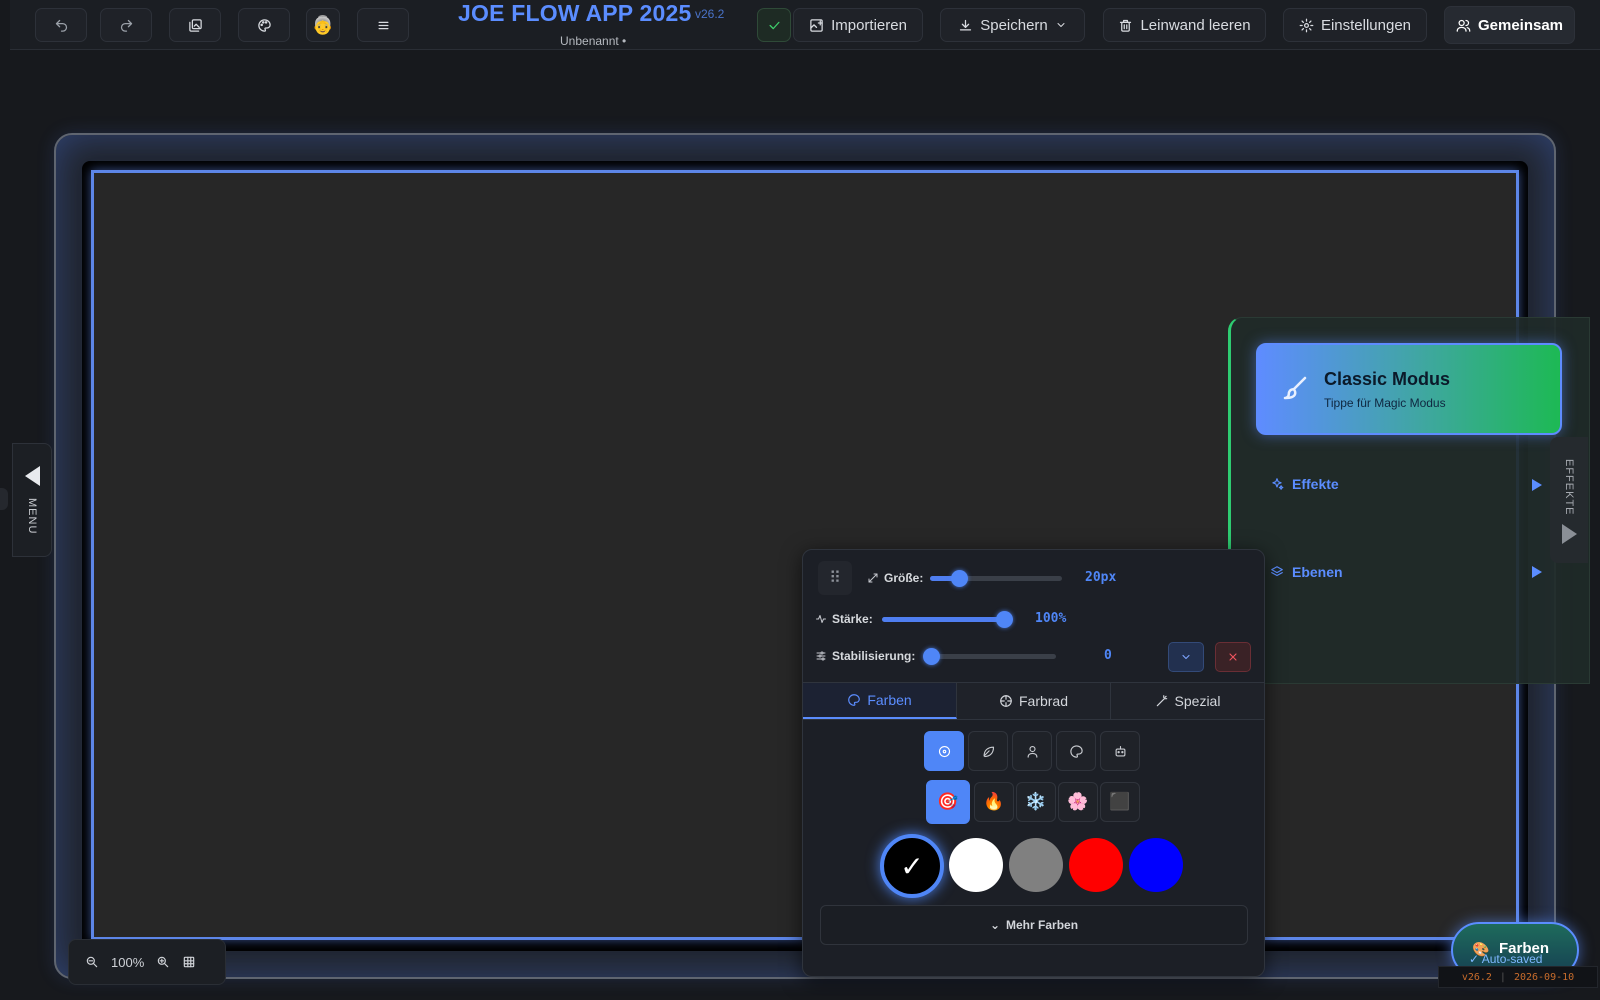 This screenshot has height=1000, width=1600. Describe the element at coordinates (1043, 701) in the screenshot. I see `tab-farbrad-label: Farbrad` at that location.